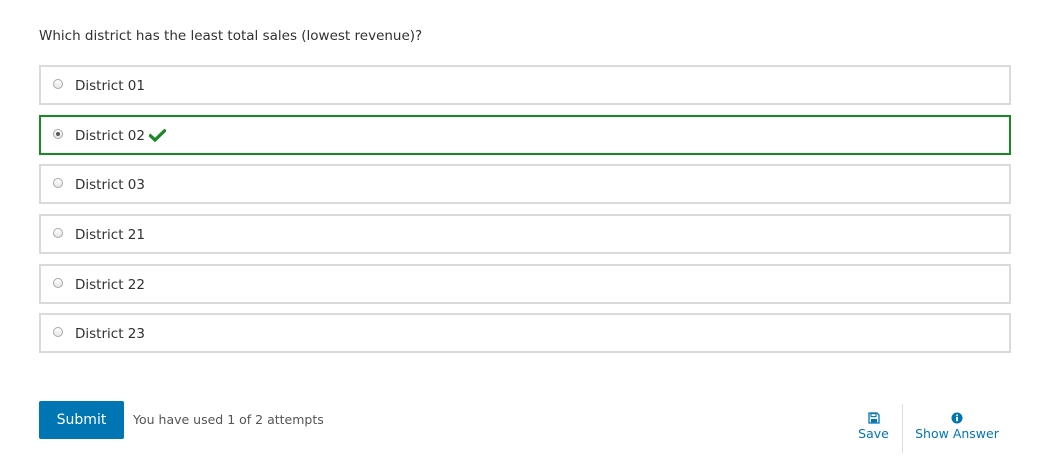 The width and height of the screenshot is (1043, 468). Describe the element at coordinates (873, 419) in the screenshot. I see `floppy-disk-icon` at that location.